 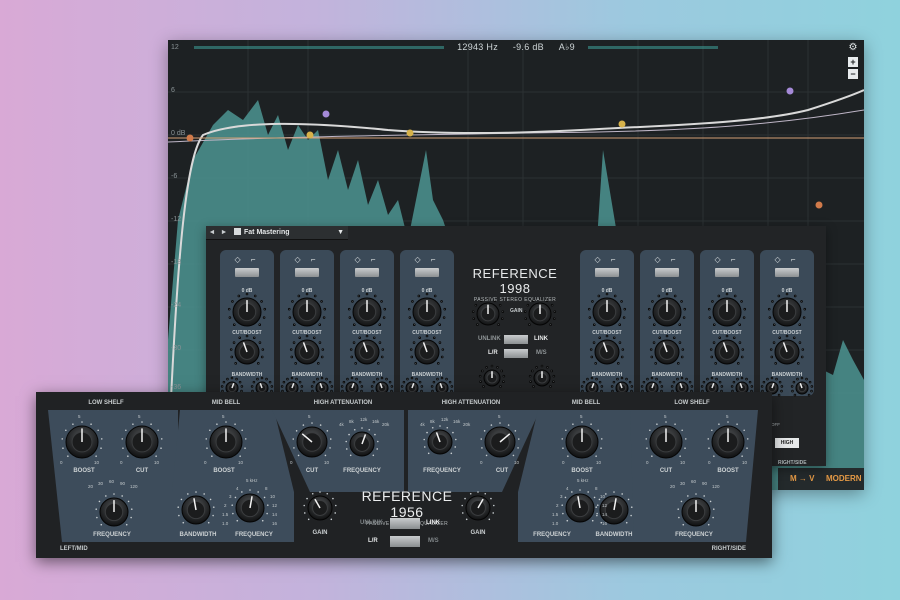 What do you see at coordinates (853, 74) in the screenshot?
I see `zoom-out-button: −` at bounding box center [853, 74].